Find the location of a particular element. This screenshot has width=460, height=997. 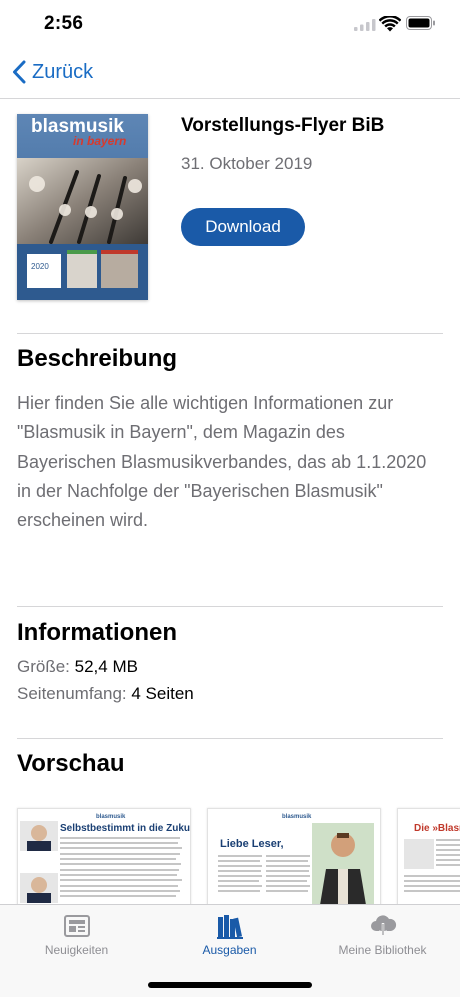

description-heading: Beschreibung is located at coordinates (97, 358).